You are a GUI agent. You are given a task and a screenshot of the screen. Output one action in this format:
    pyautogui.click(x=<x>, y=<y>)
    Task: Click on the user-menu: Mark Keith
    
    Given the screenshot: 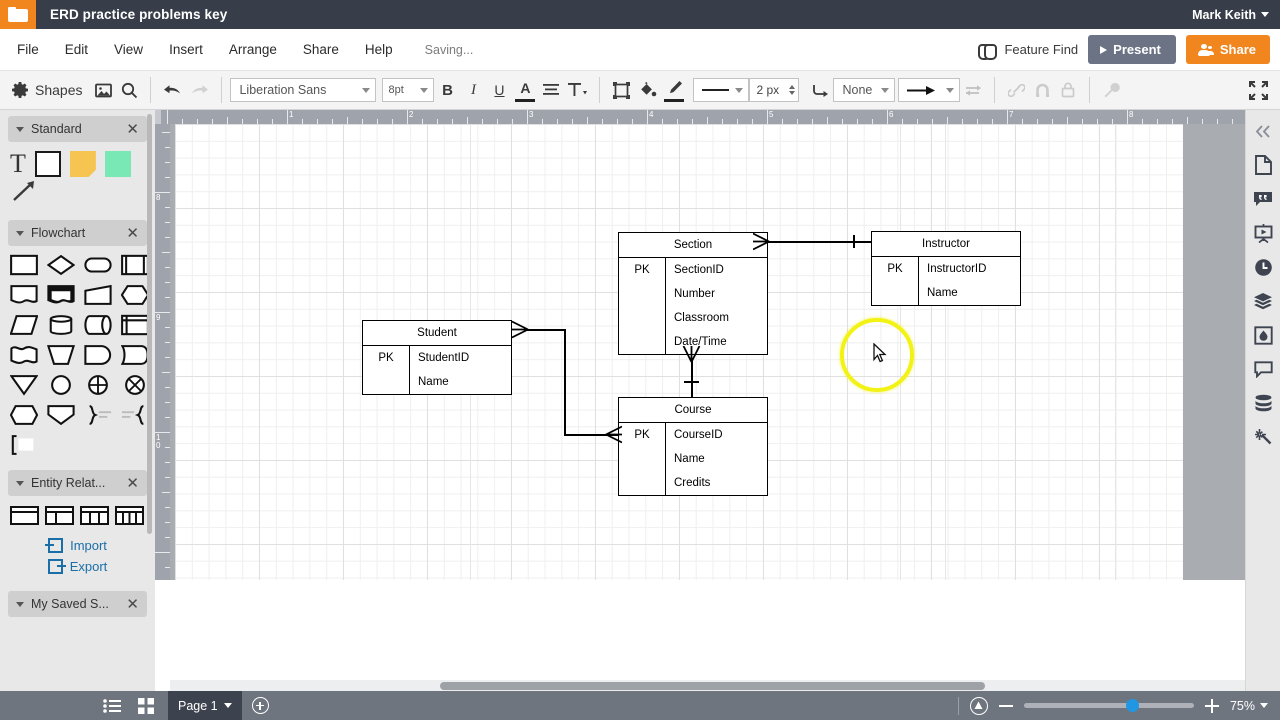 What is the action you would take?
    pyautogui.click(x=1230, y=15)
    